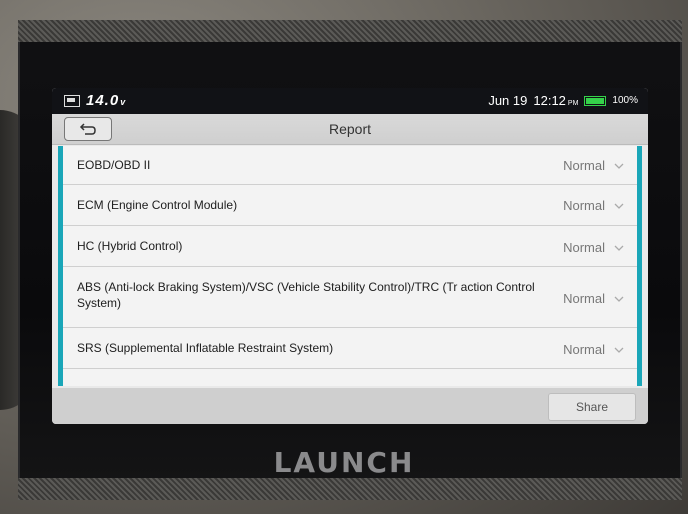 This screenshot has height=514, width=688. Describe the element at coordinates (625, 100) in the screenshot. I see `battery-percent: 100%` at that location.